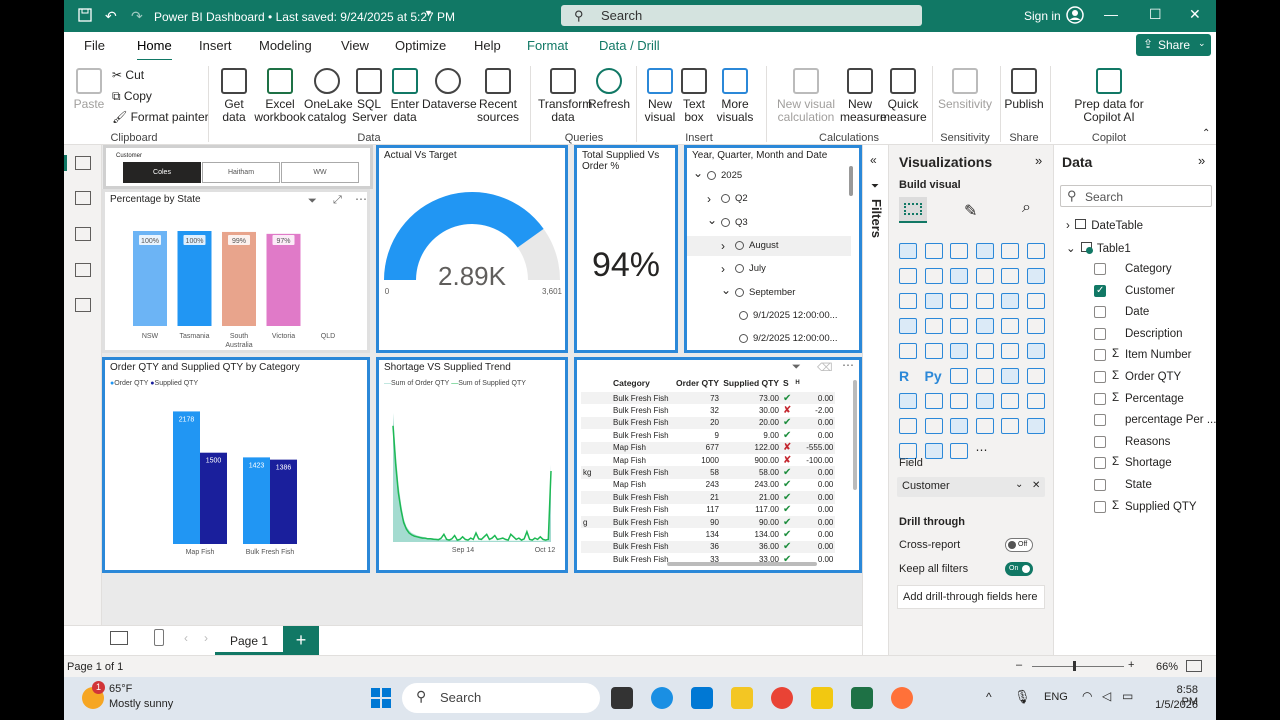 Image resolution: width=1280 pixels, height=720 pixels. I want to click on copy-button: ⧉ Copy, so click(132, 96).